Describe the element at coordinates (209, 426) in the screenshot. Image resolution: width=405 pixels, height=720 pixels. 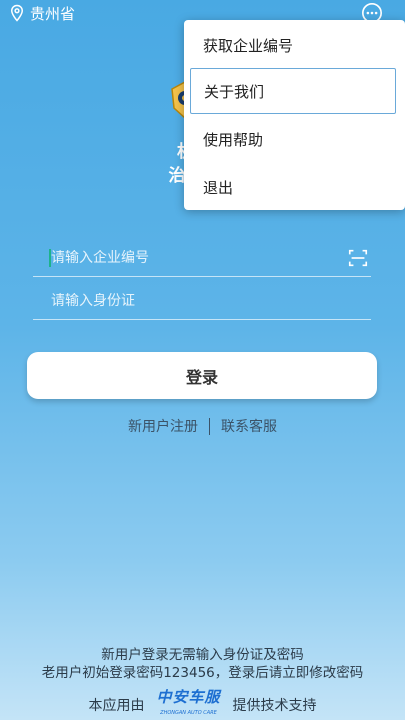
I see `link-divider` at that location.